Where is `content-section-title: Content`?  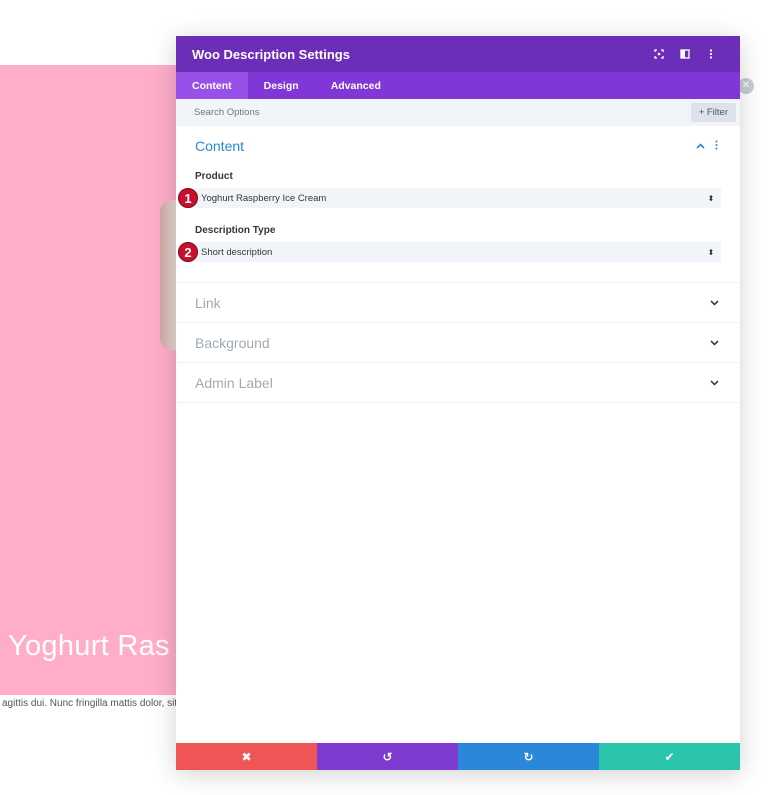
content-section-title: Content is located at coordinates (220, 146).